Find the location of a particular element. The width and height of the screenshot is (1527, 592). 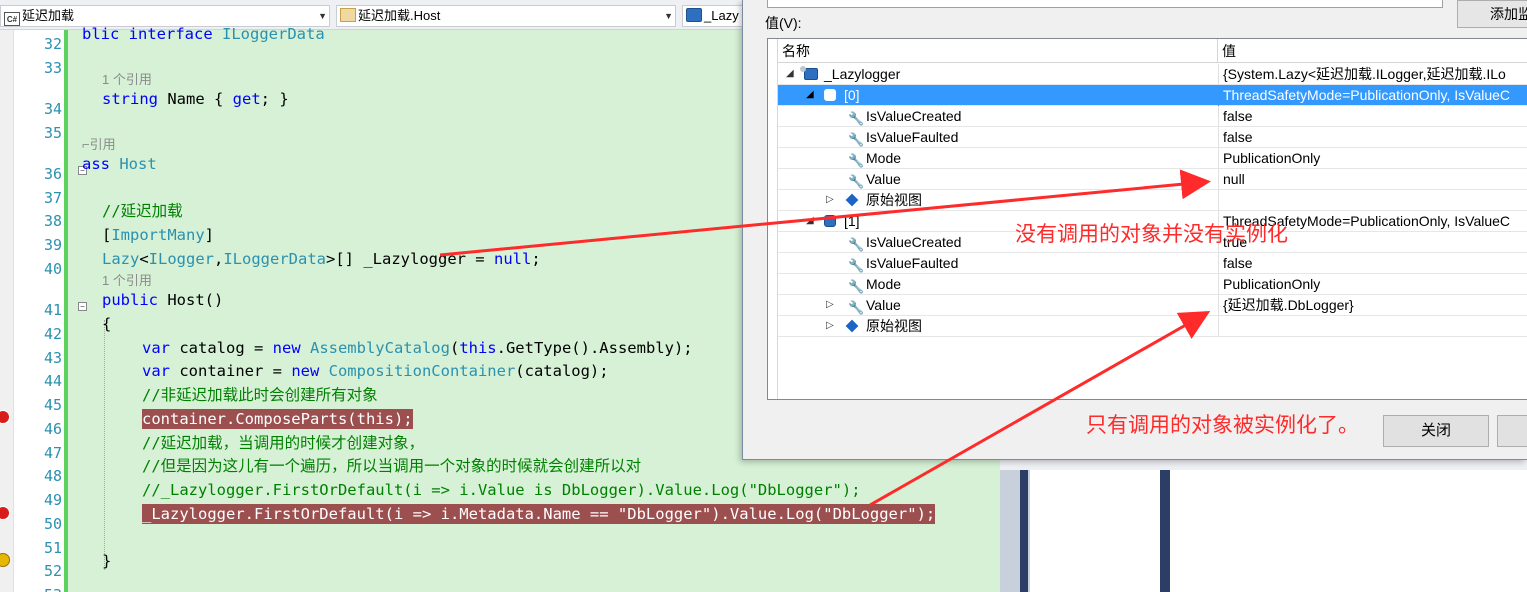

code-token: get is located at coordinates (246, 99).